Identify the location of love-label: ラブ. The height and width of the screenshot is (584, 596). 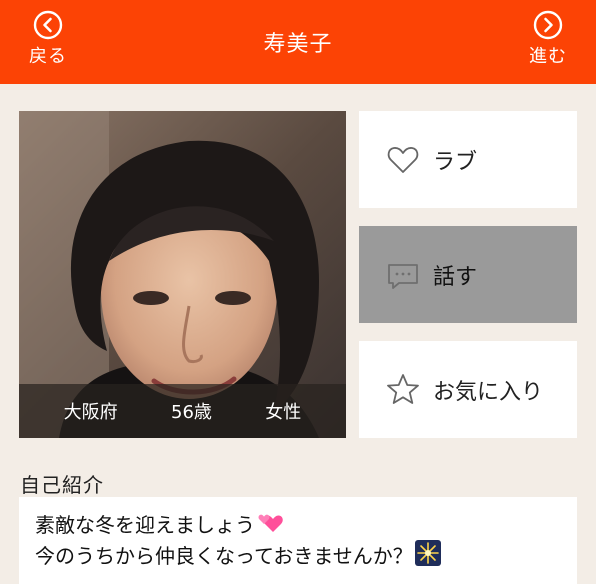
(455, 162).